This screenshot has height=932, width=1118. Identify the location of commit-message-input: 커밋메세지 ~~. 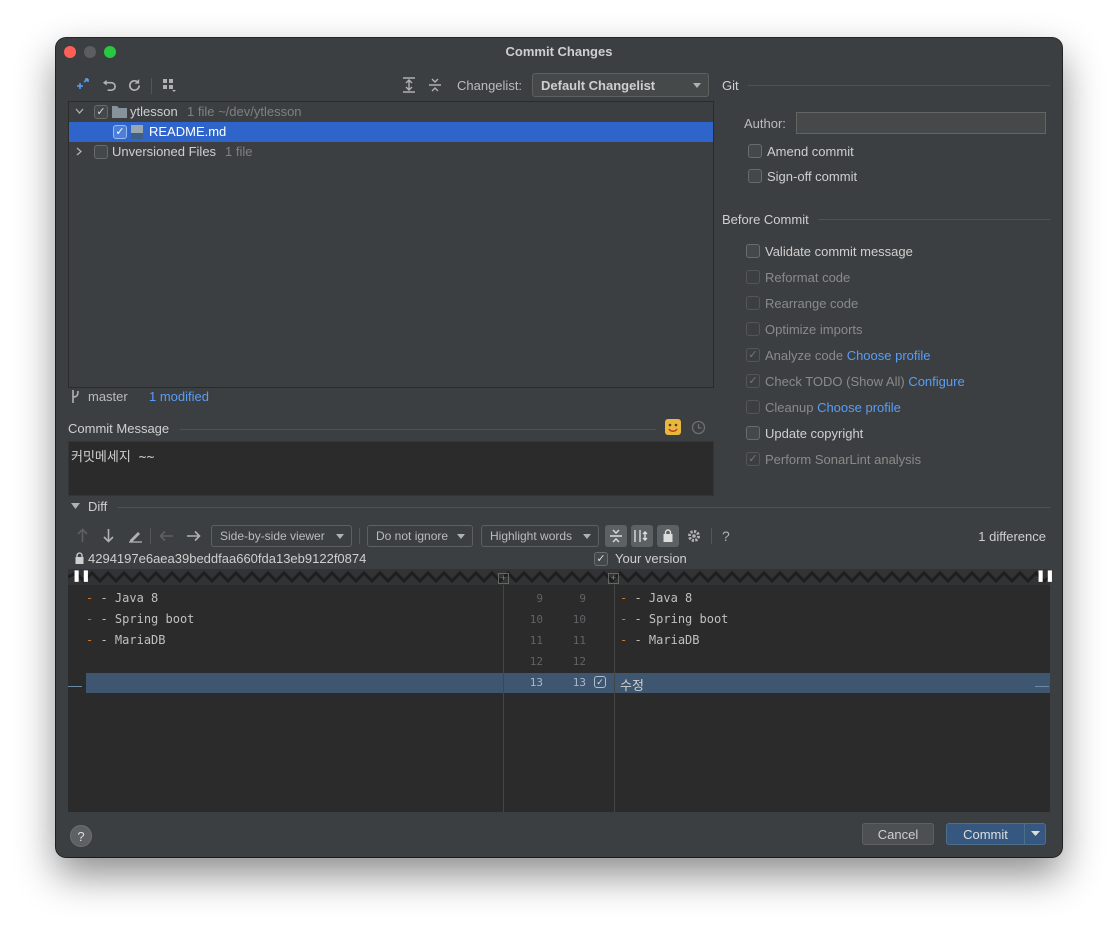
(391, 468).